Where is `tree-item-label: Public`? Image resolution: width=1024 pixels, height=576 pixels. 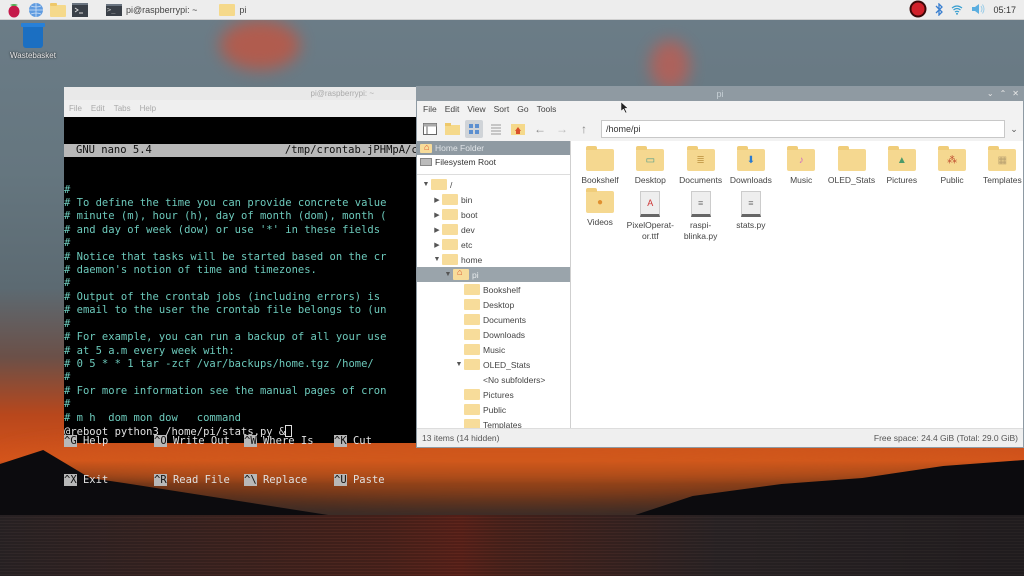 tree-item-label: Public is located at coordinates (495, 409).